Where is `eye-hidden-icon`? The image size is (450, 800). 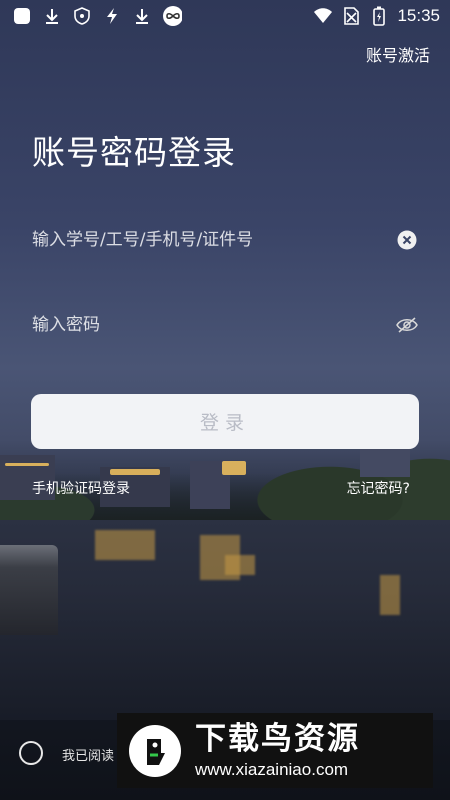 eye-hidden-icon is located at coordinates (407, 325).